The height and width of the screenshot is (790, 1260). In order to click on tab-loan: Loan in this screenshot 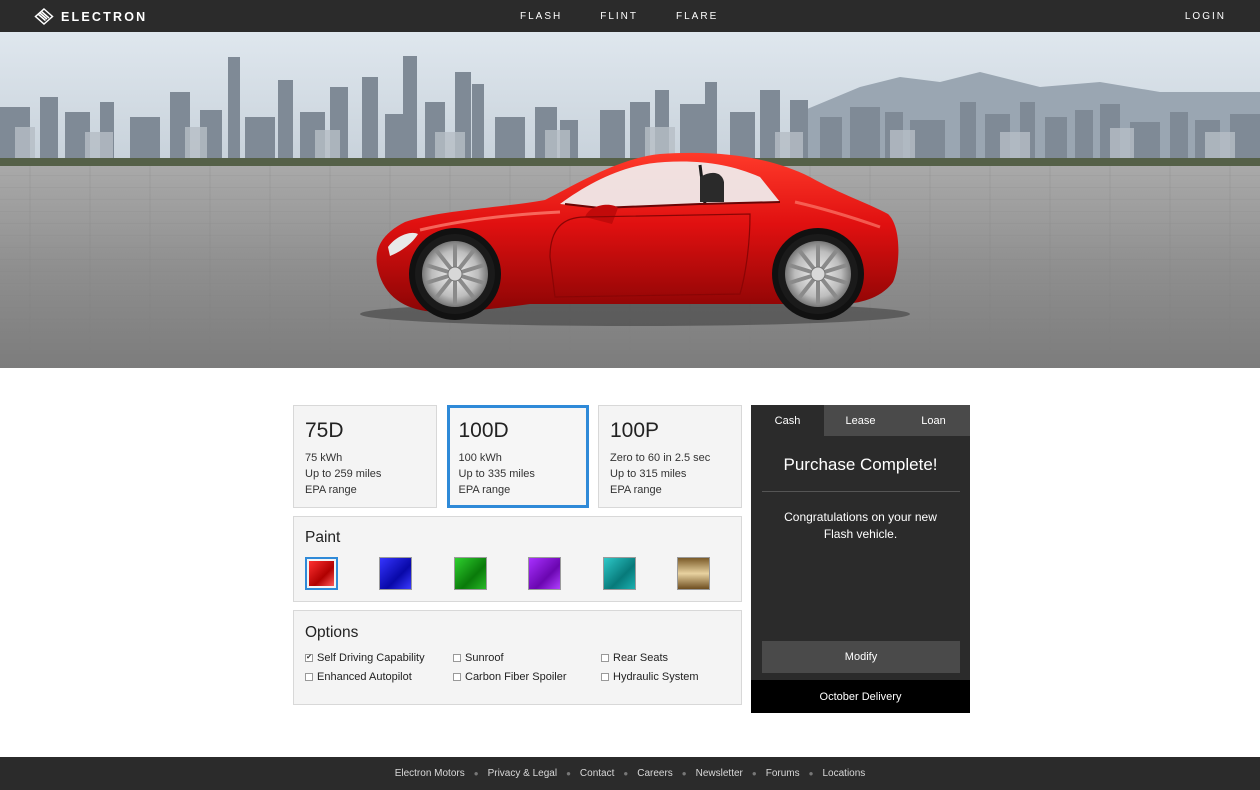, I will do `click(933, 420)`.